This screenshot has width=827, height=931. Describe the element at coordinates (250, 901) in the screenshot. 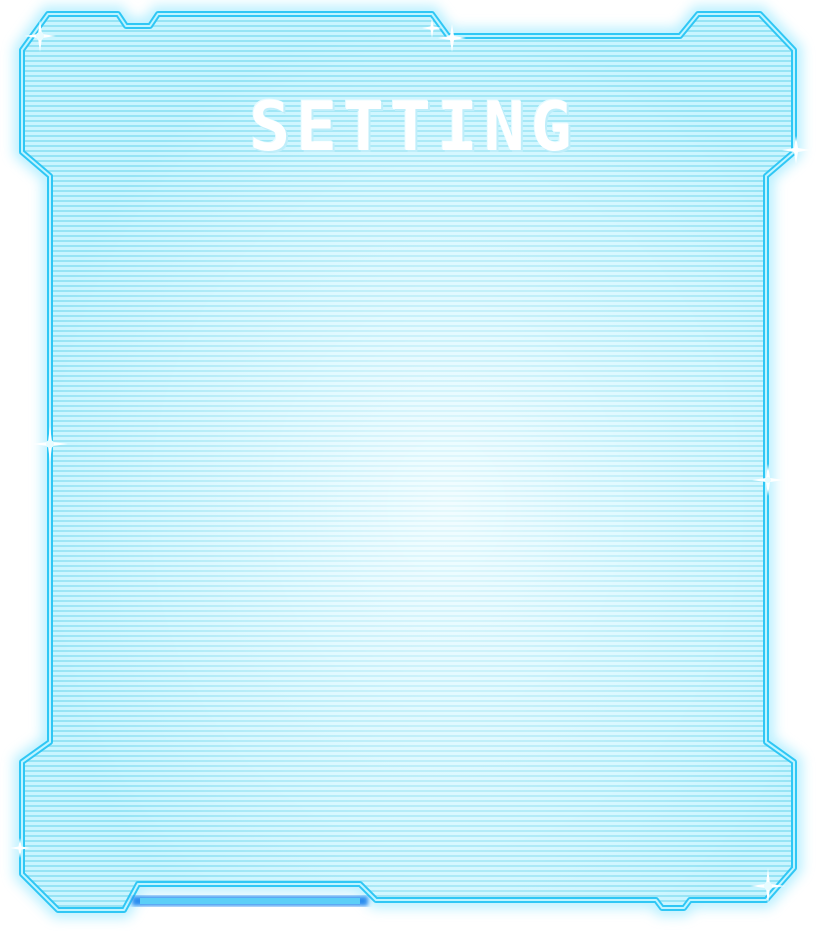

I see `bottom-bar-accent-core` at that location.